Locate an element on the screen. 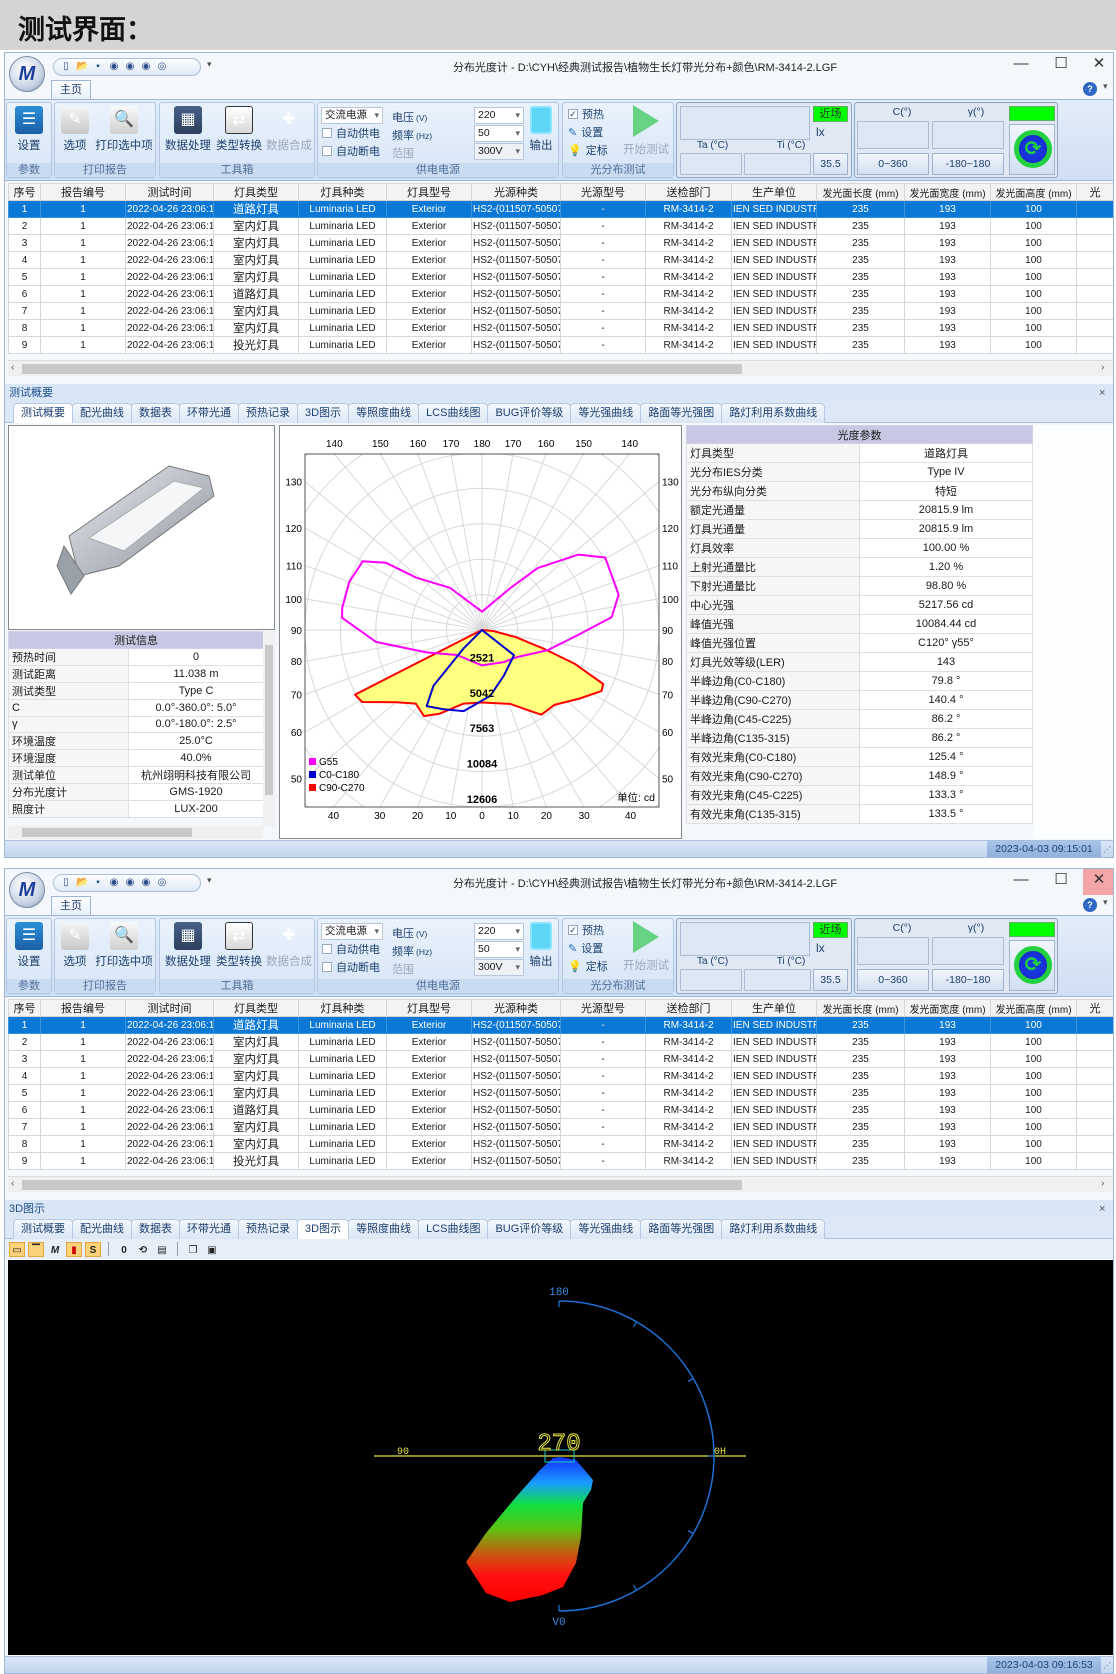  test-info-horizontal-scrollbar is located at coordinates (135, 832).